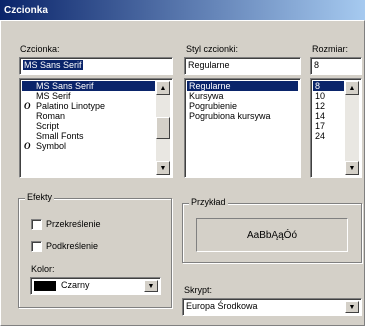 The height and width of the screenshot is (326, 365). I want to click on style-label: Styl czcionki:, so click(212, 49).